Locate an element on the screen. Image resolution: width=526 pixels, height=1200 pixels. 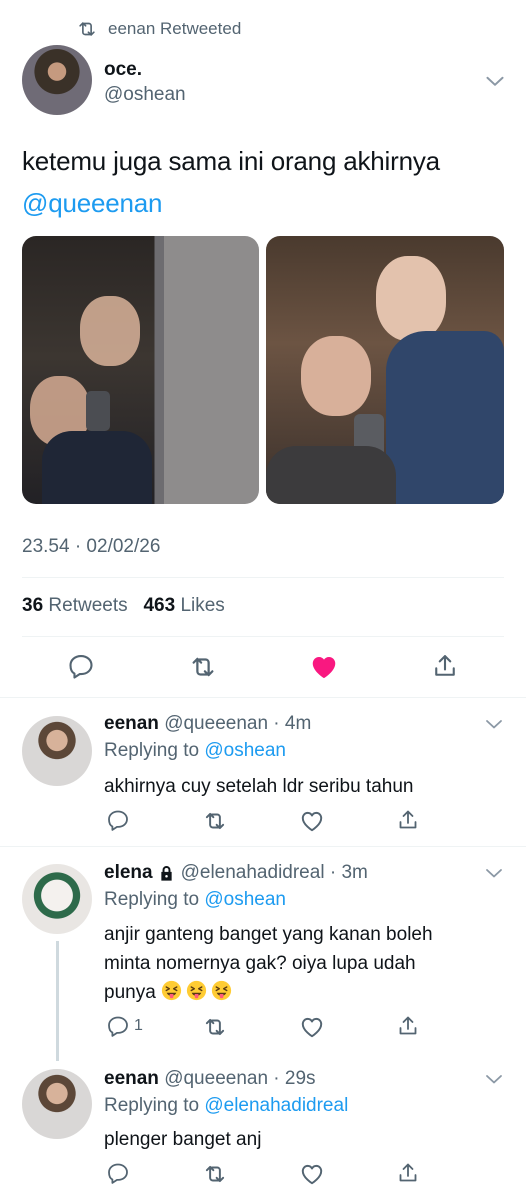
reply-header: eenan @queeenan · 4m is located at coordinates (208, 723).